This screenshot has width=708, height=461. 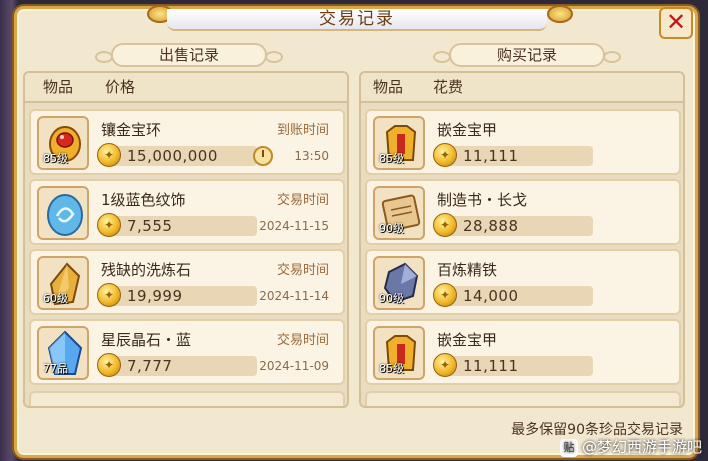 I want to click on watermark: 贴 @梦幻西游手游吧, so click(x=630, y=446).